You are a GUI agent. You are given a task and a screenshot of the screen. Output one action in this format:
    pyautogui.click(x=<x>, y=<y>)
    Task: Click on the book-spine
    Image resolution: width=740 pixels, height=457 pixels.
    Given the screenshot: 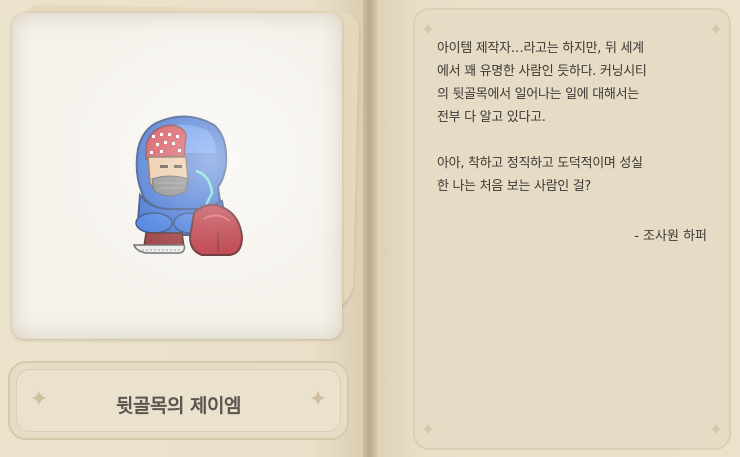 What is the action you would take?
    pyautogui.click(x=370, y=228)
    